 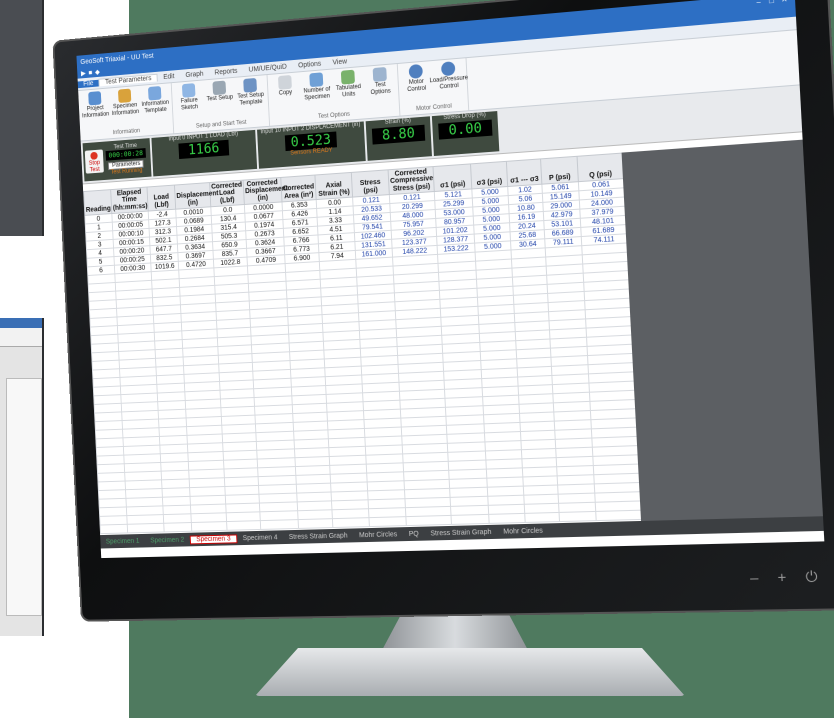 What do you see at coordinates (97, 72) in the screenshot?
I see `save-icon: ◆` at bounding box center [97, 72].